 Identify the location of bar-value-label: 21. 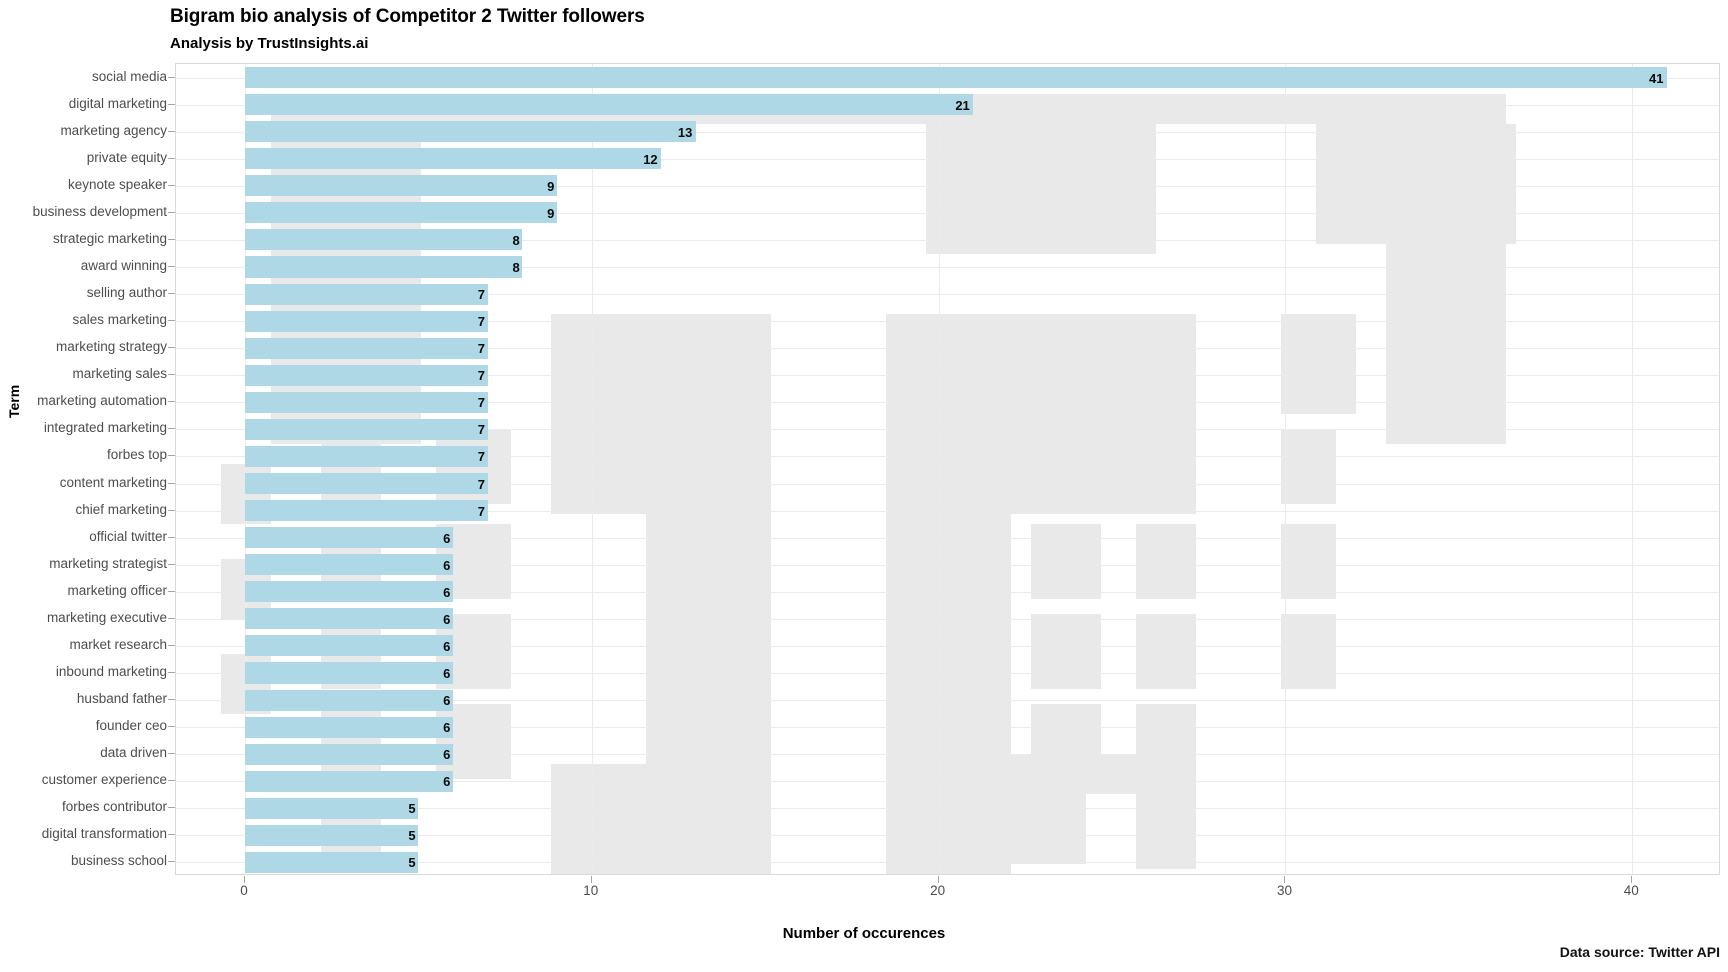
(962, 105).